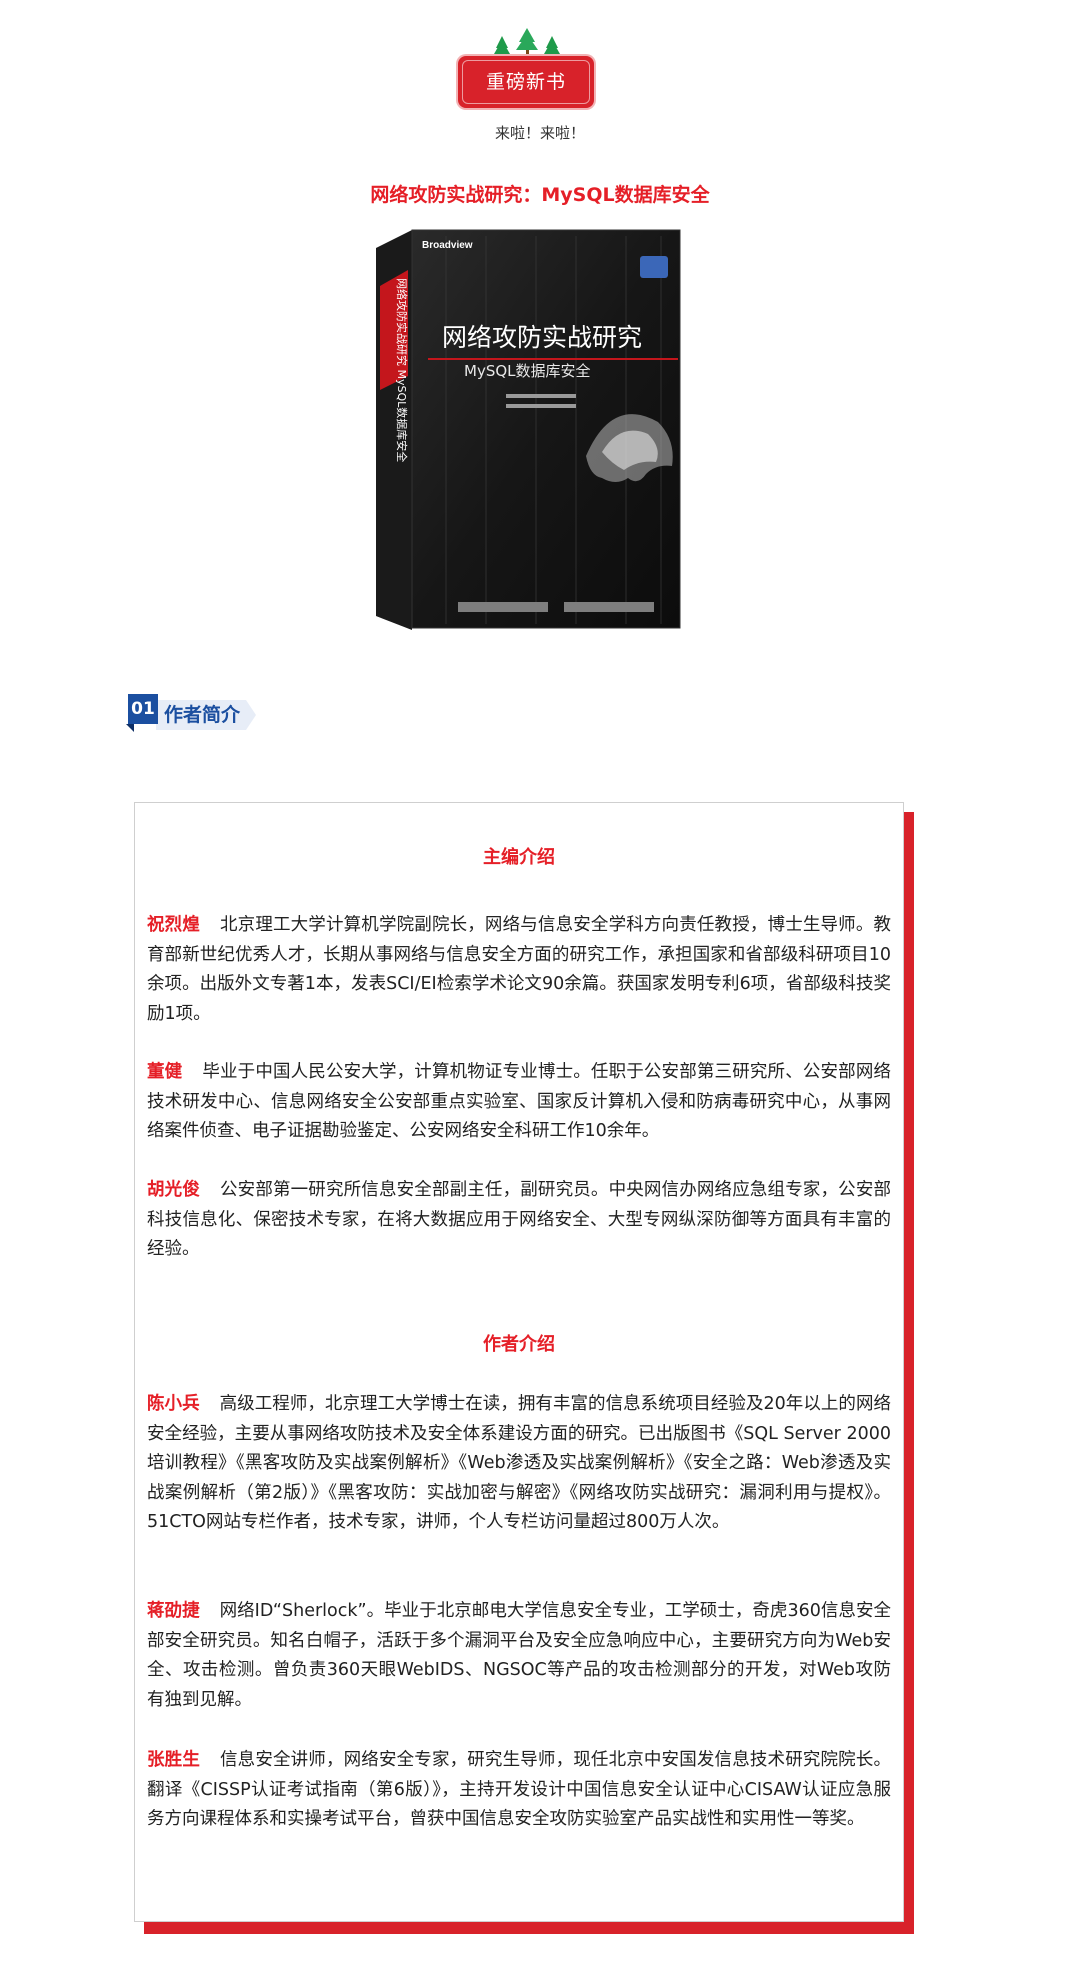  What do you see at coordinates (542, 337) in the screenshot?
I see `cover-title: 网络攻防实战研究` at bounding box center [542, 337].